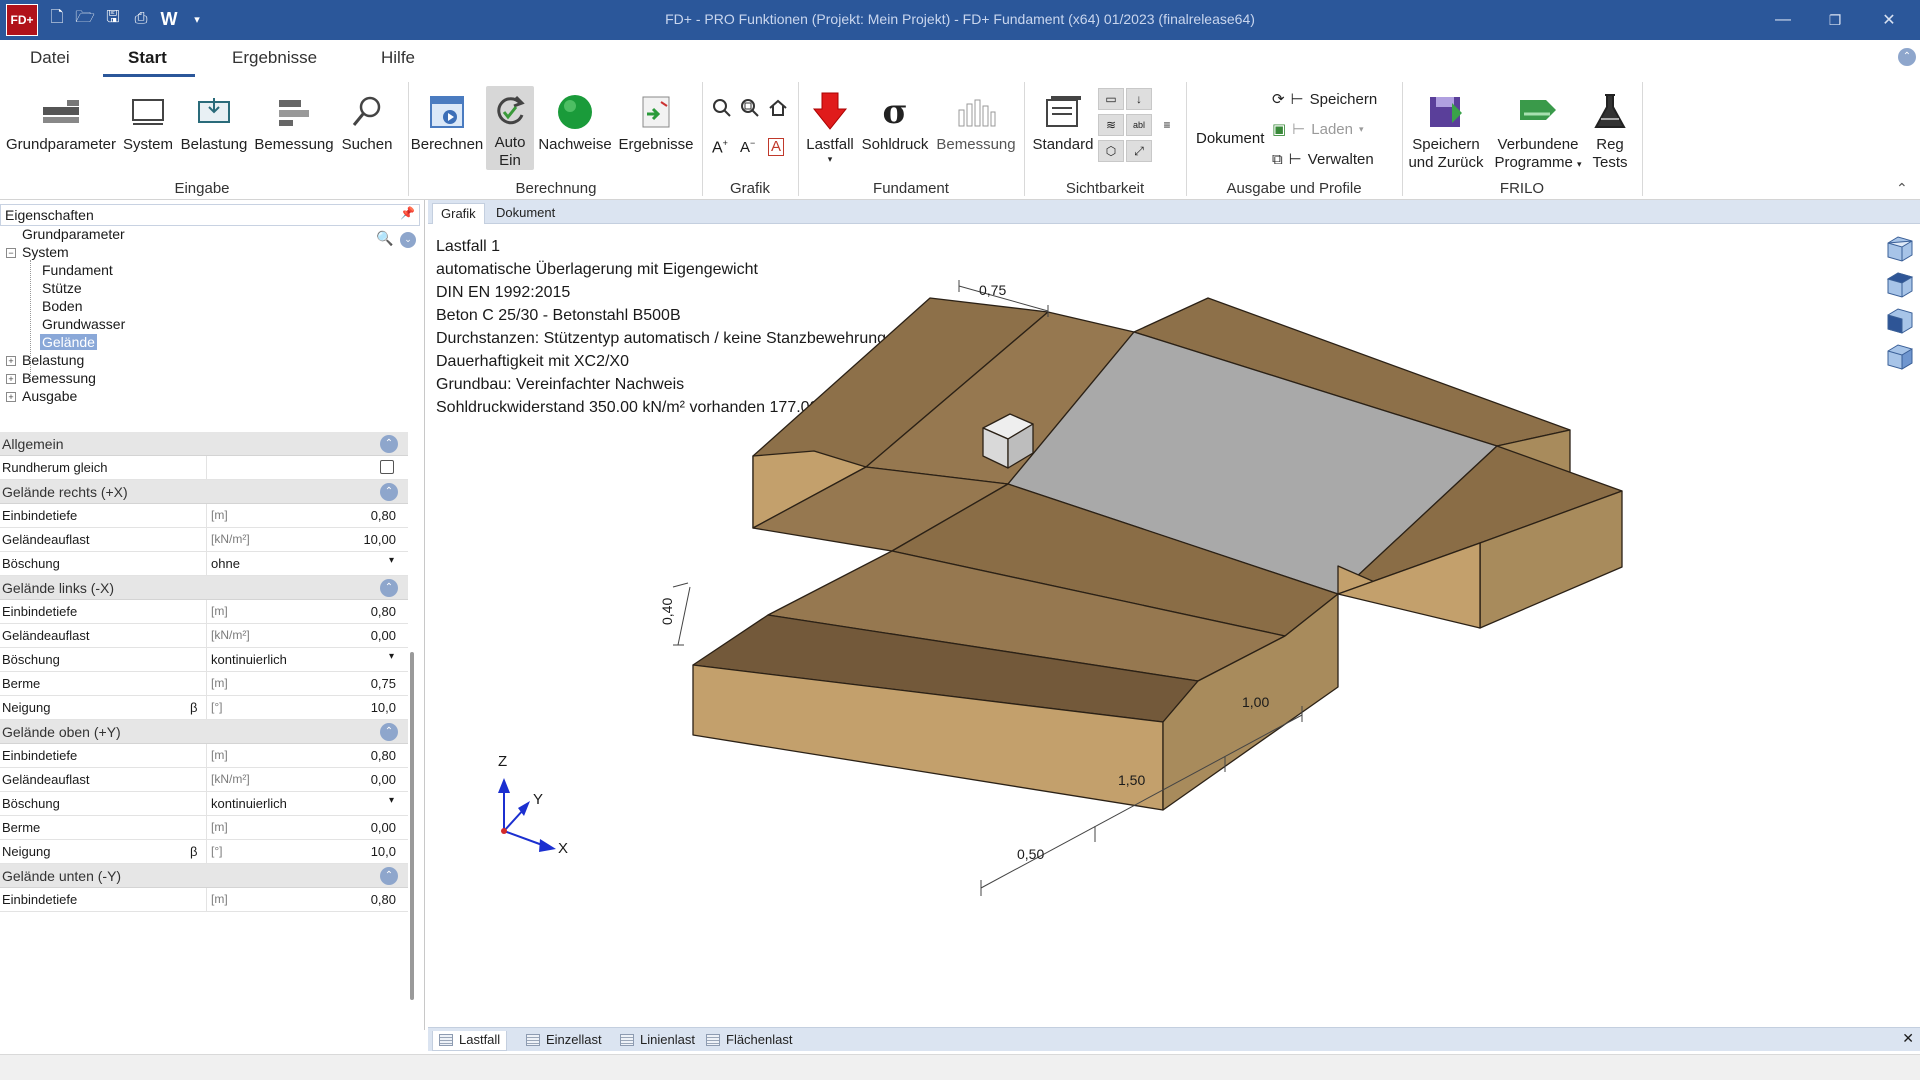  I want to click on rundherum-checkbox, so click(387, 467).